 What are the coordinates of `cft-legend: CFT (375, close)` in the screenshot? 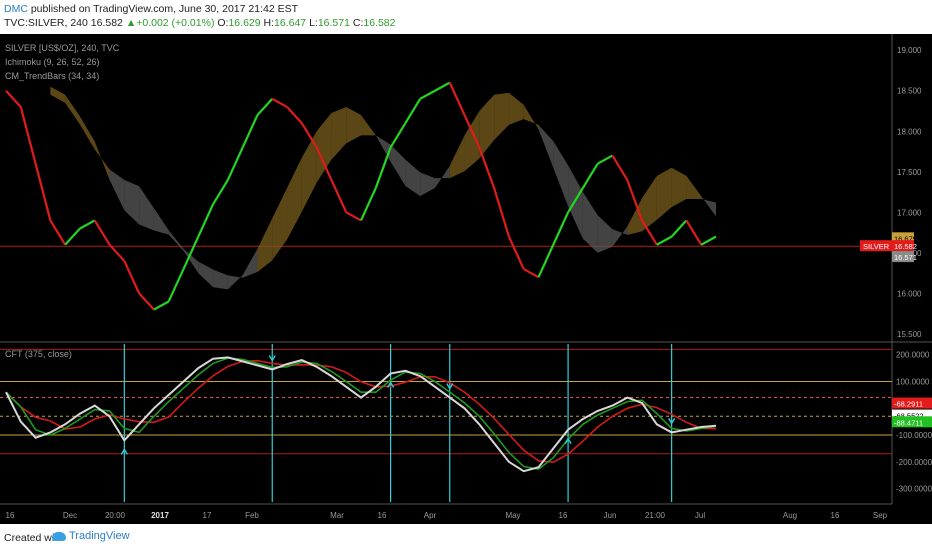 It's located at (38, 354).